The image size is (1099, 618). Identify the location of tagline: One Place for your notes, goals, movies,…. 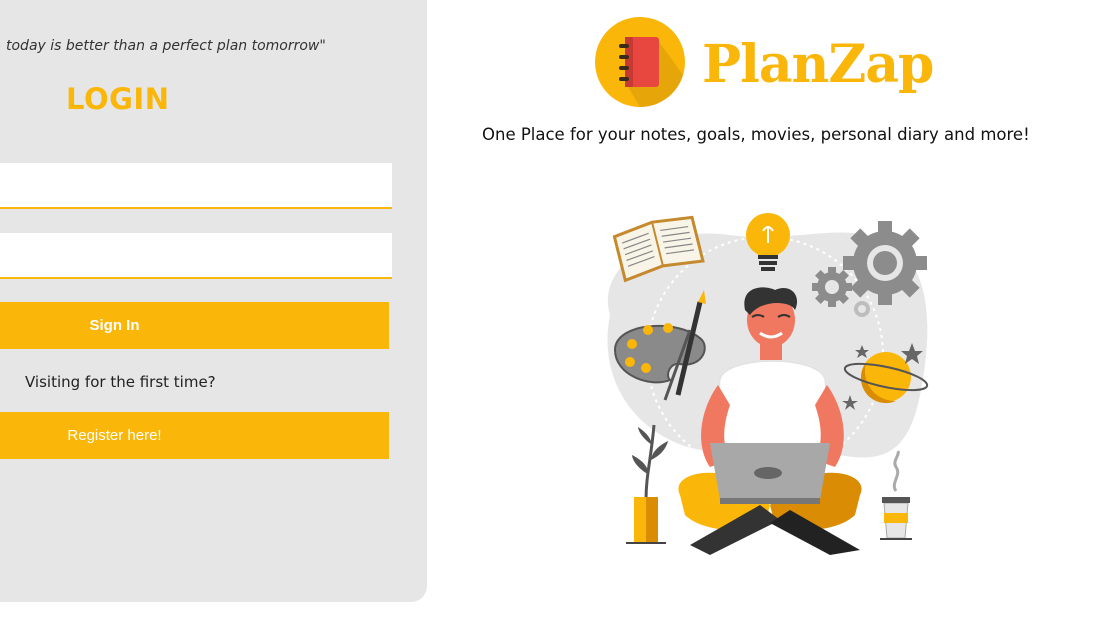
(756, 134).